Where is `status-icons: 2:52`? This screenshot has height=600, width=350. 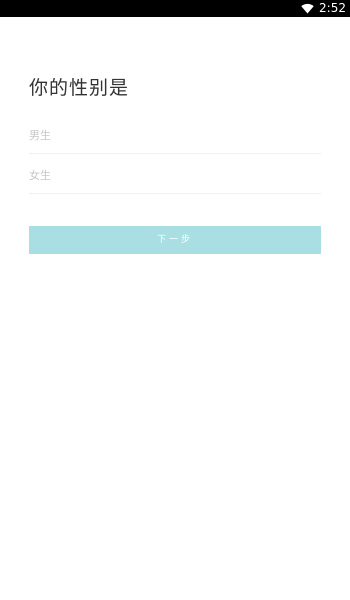 status-icons: 2:52 is located at coordinates (323, 8).